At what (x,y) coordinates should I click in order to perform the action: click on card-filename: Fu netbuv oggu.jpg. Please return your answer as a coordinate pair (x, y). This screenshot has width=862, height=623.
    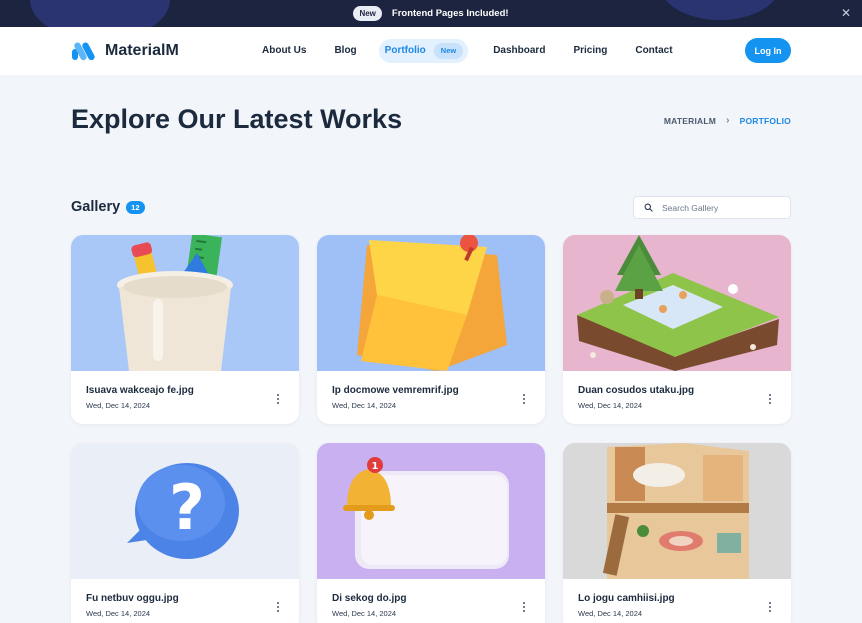
    Looking at the image, I should click on (132, 598).